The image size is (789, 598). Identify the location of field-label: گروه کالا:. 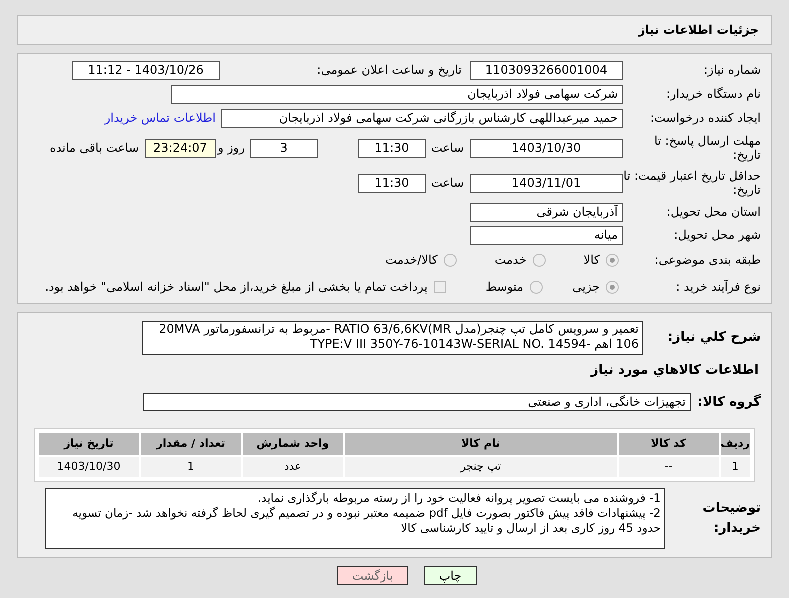
(728, 402).